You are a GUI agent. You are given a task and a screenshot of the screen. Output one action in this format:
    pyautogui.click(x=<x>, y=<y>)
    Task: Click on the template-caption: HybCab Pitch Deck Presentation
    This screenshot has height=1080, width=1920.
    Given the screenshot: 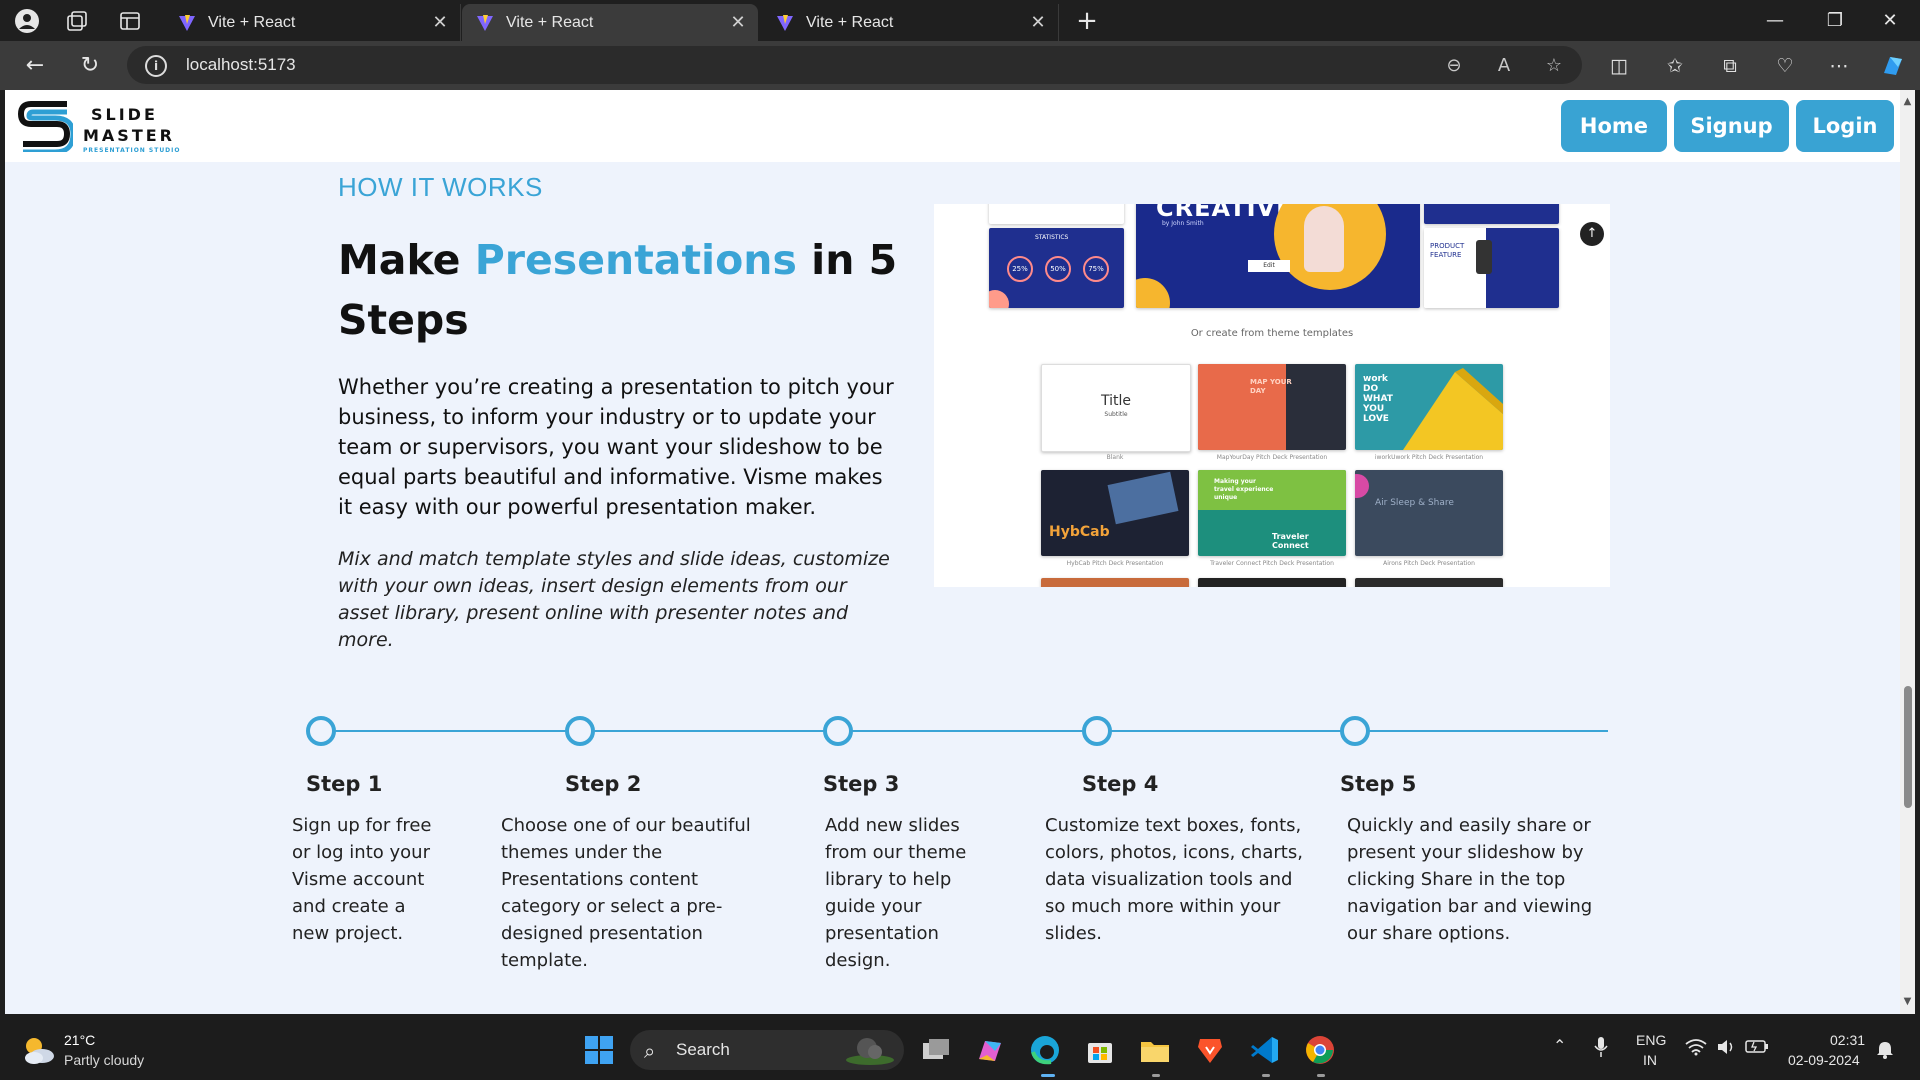 What is the action you would take?
    pyautogui.click(x=1115, y=563)
    